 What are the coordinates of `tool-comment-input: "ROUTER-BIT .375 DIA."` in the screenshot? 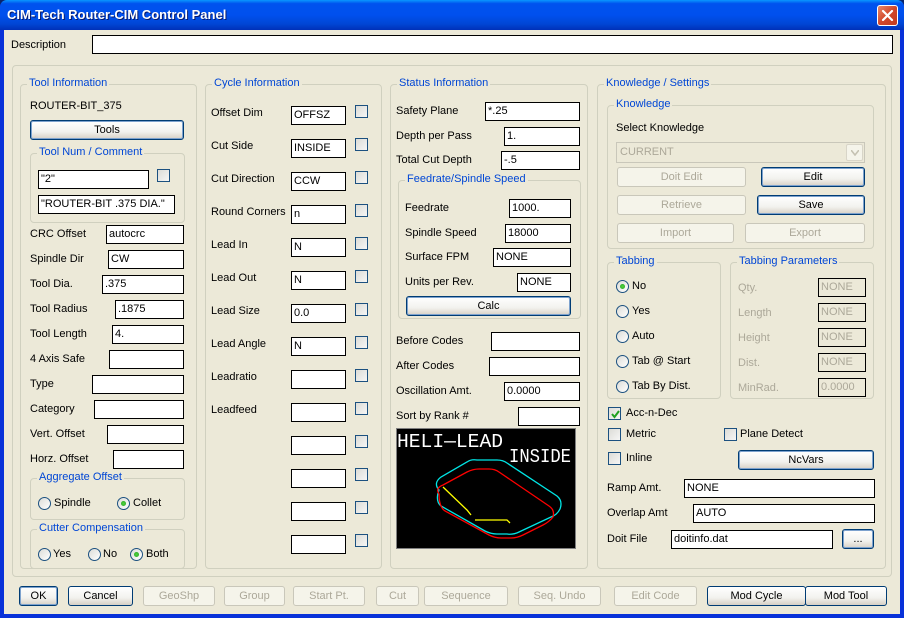 It's located at (106, 204).